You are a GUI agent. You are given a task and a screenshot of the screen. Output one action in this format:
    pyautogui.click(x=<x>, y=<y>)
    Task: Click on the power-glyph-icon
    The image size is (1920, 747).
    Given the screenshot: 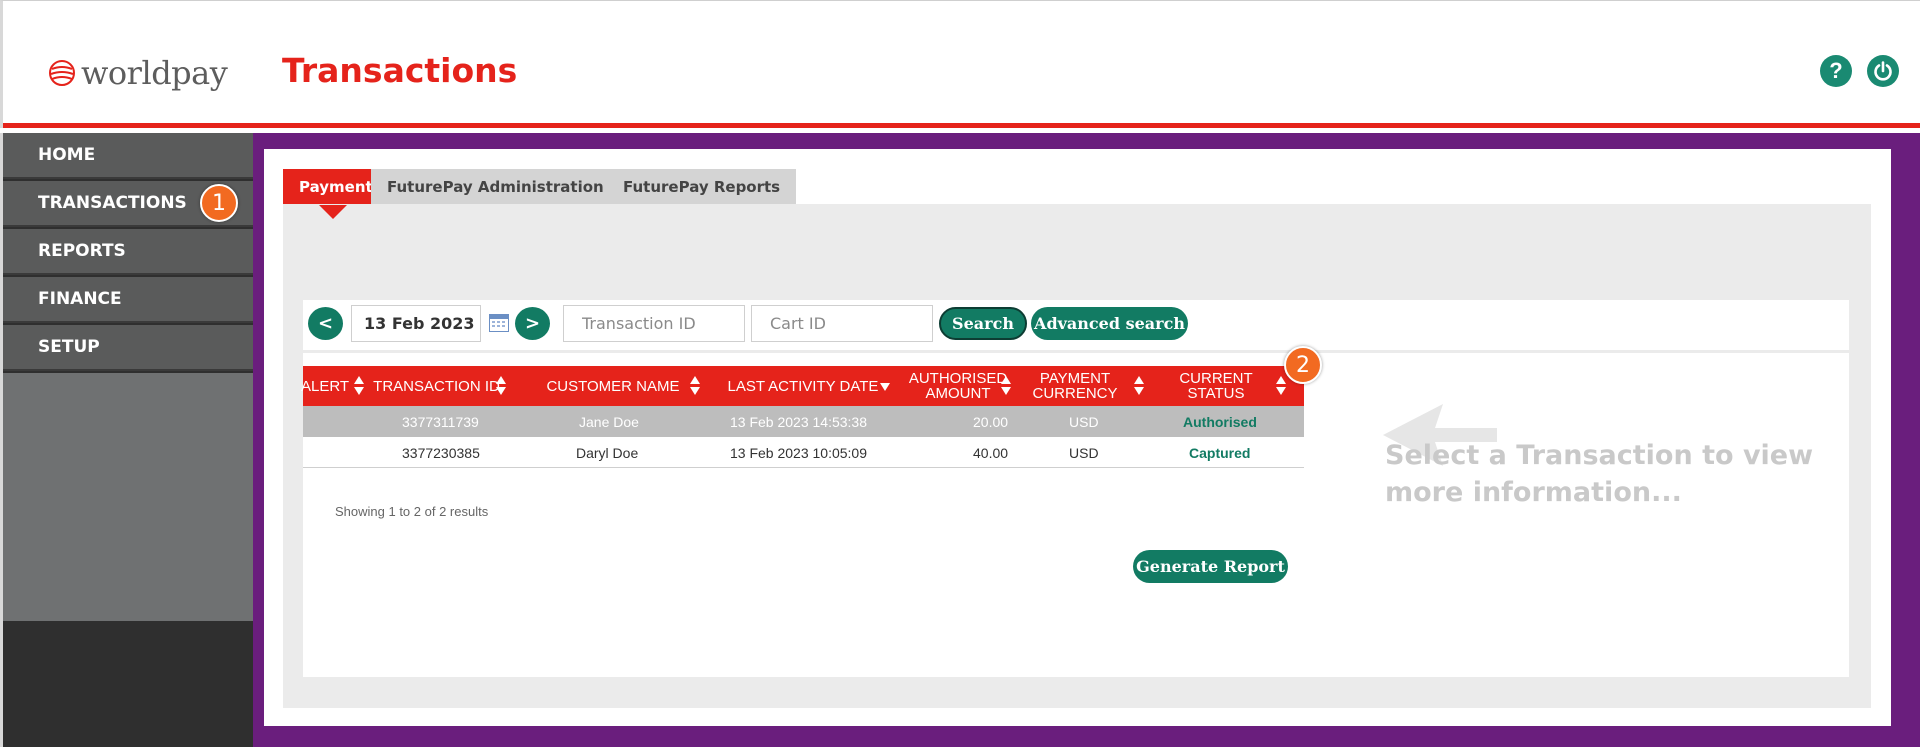 What is the action you would take?
    pyautogui.click(x=1883, y=71)
    